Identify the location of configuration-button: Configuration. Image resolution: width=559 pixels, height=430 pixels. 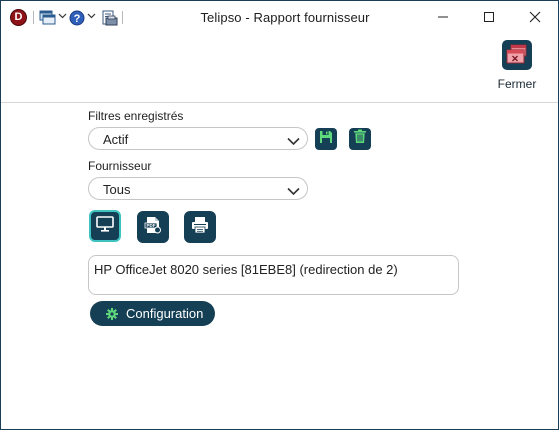
(152, 313).